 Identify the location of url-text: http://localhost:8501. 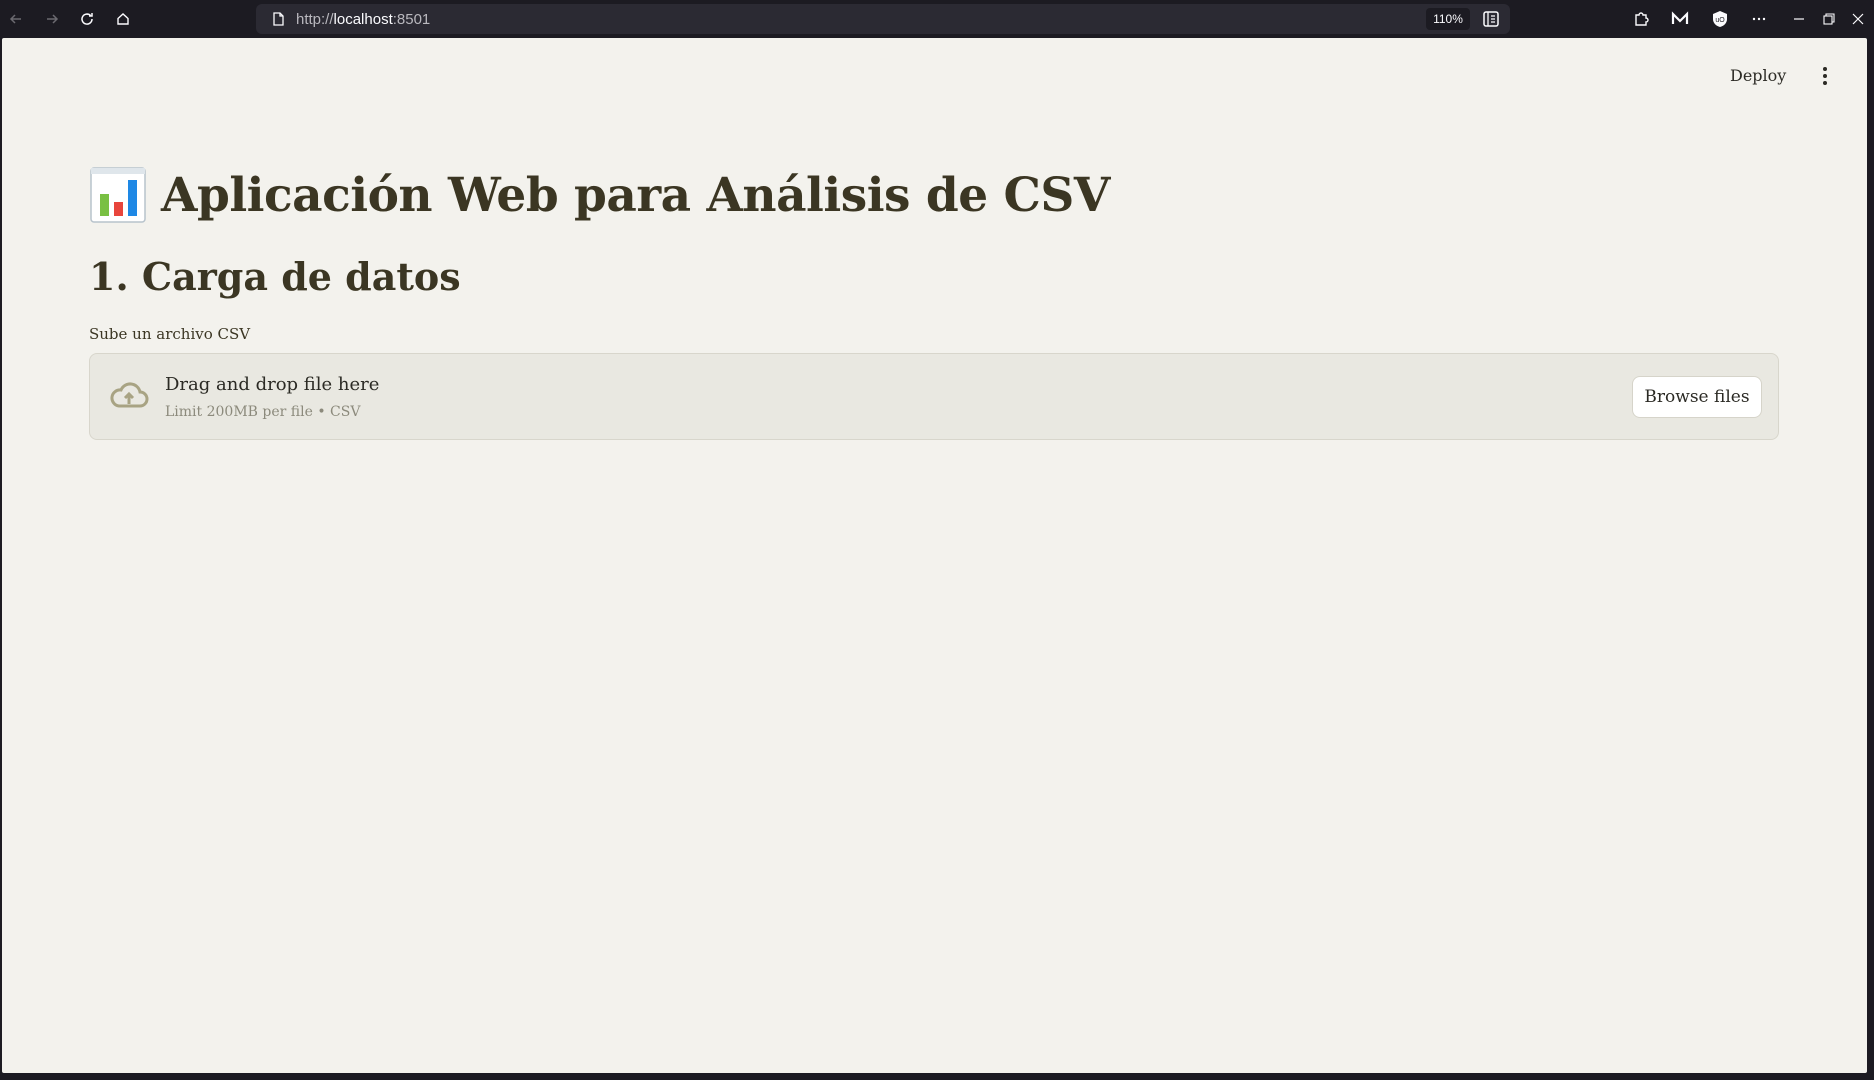
(363, 19).